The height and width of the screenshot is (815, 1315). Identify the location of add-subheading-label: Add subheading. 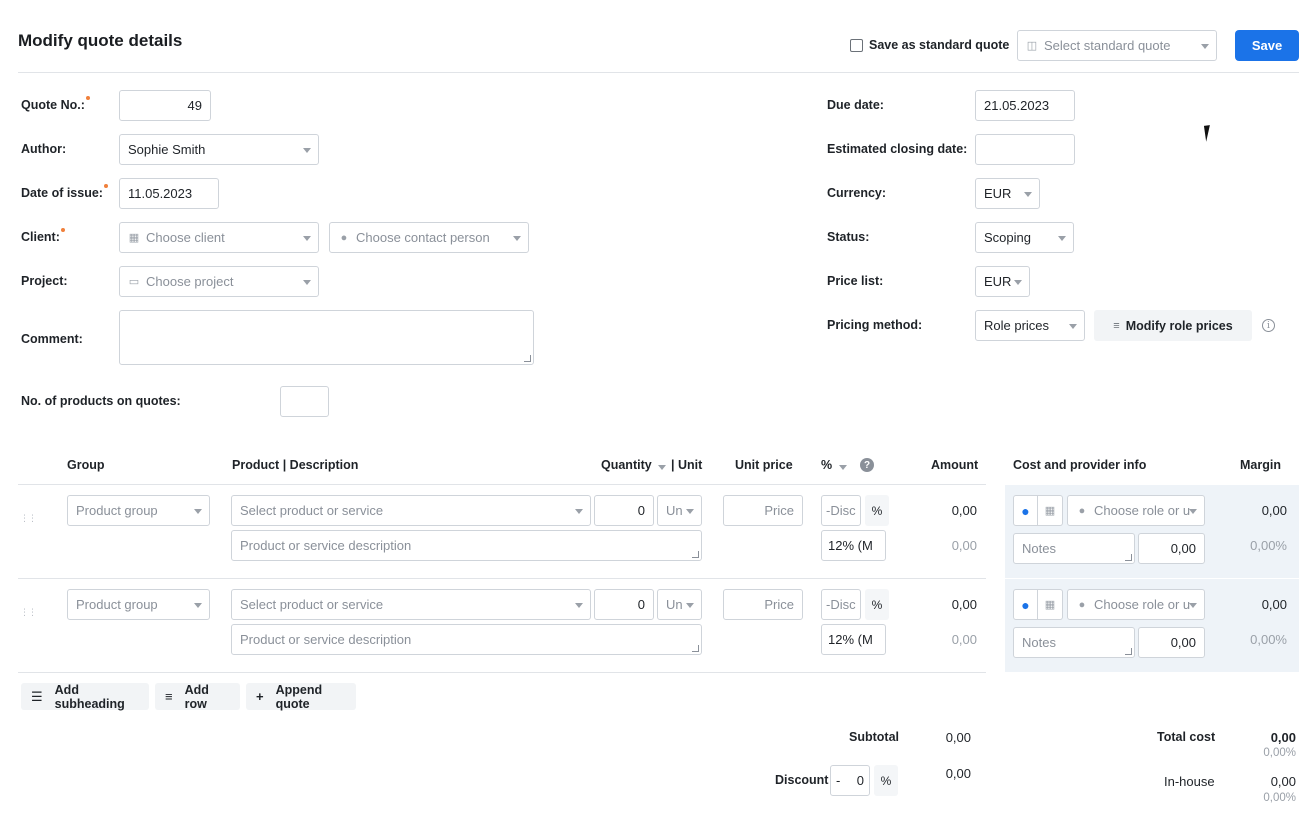
(89, 696).